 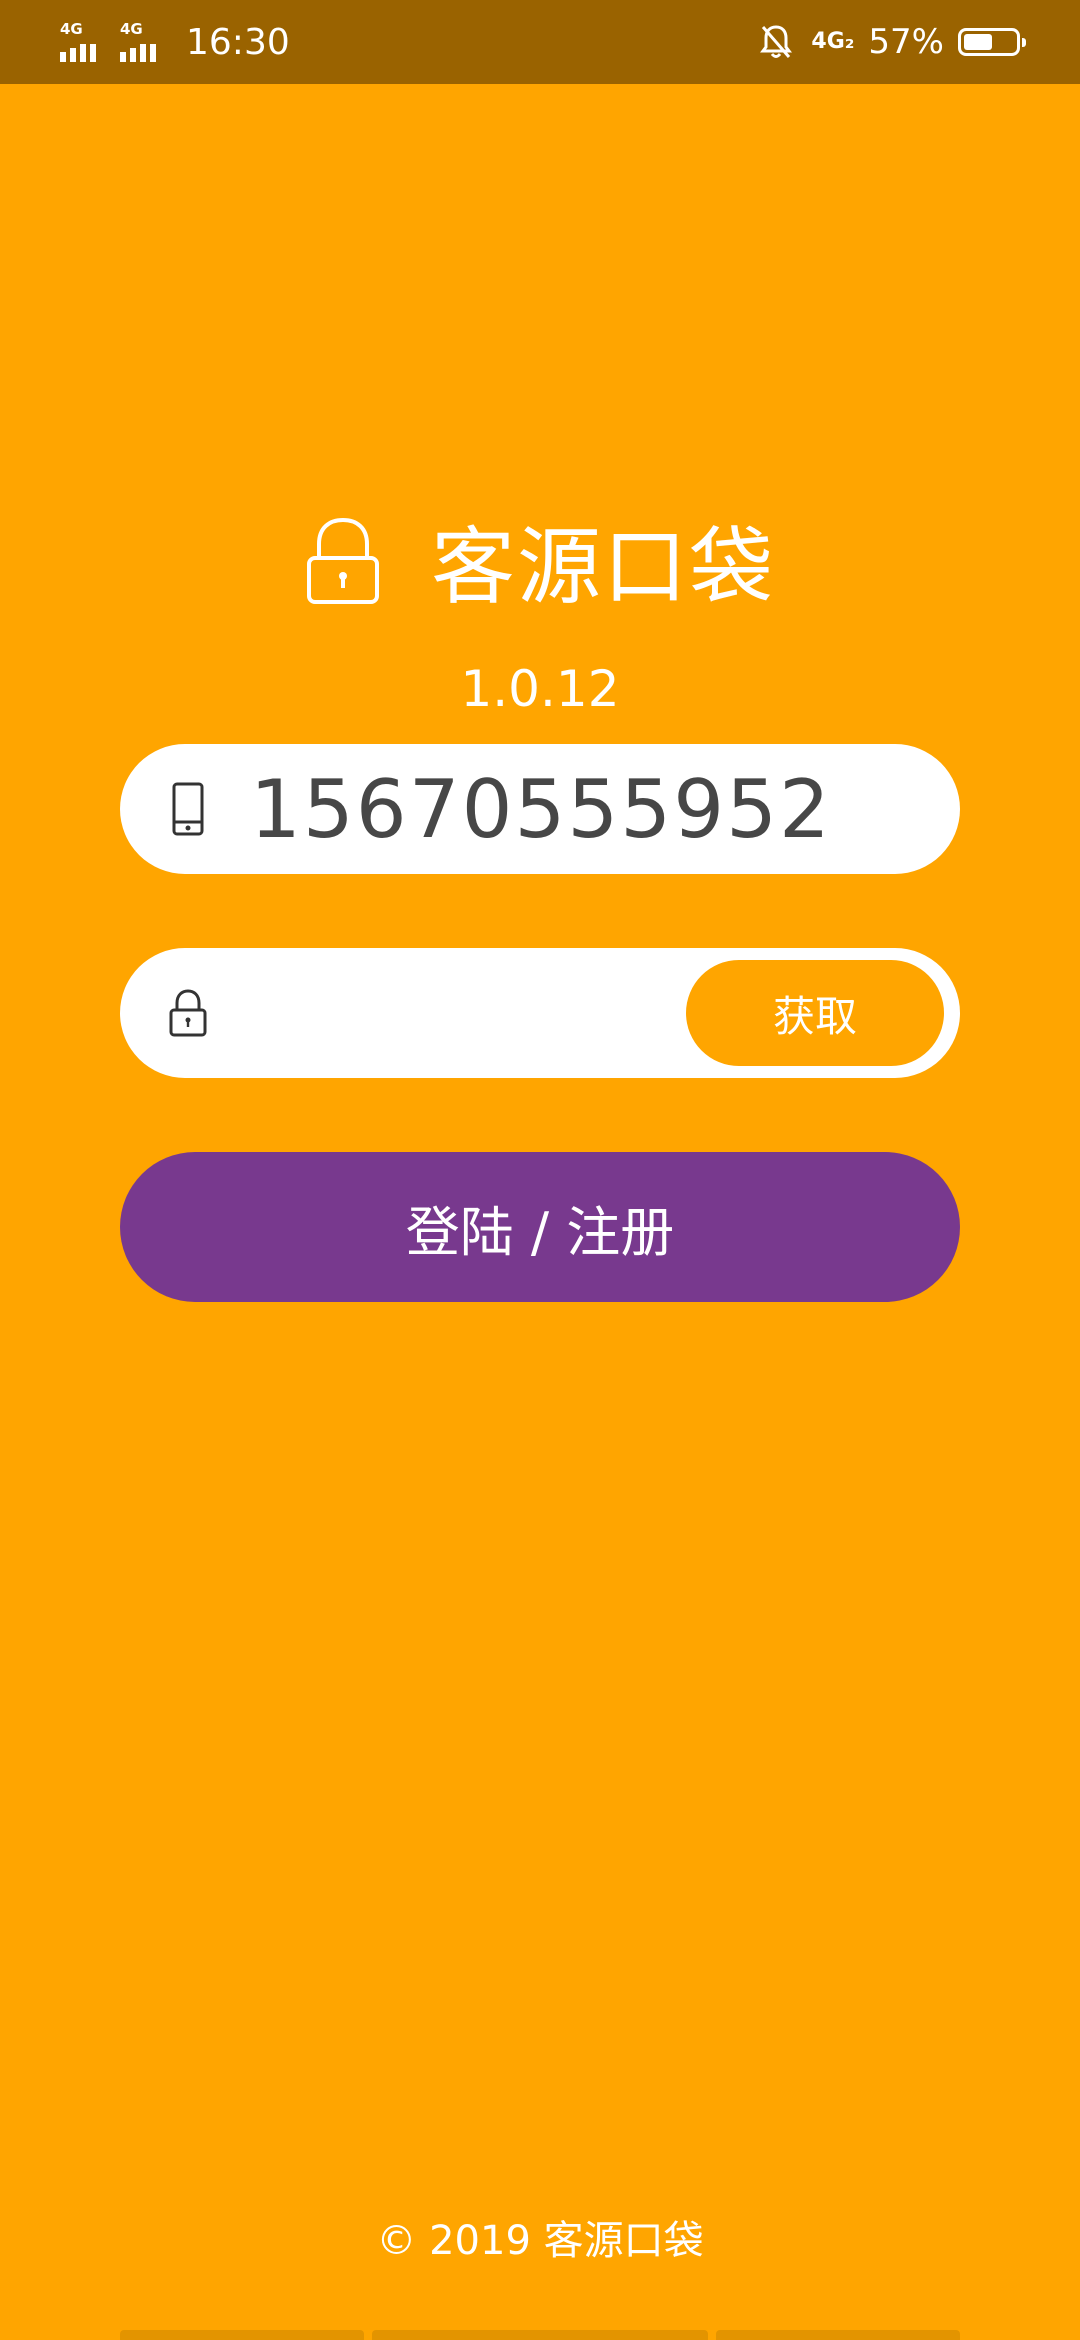 I want to click on phone-icon, so click(x=188, y=809).